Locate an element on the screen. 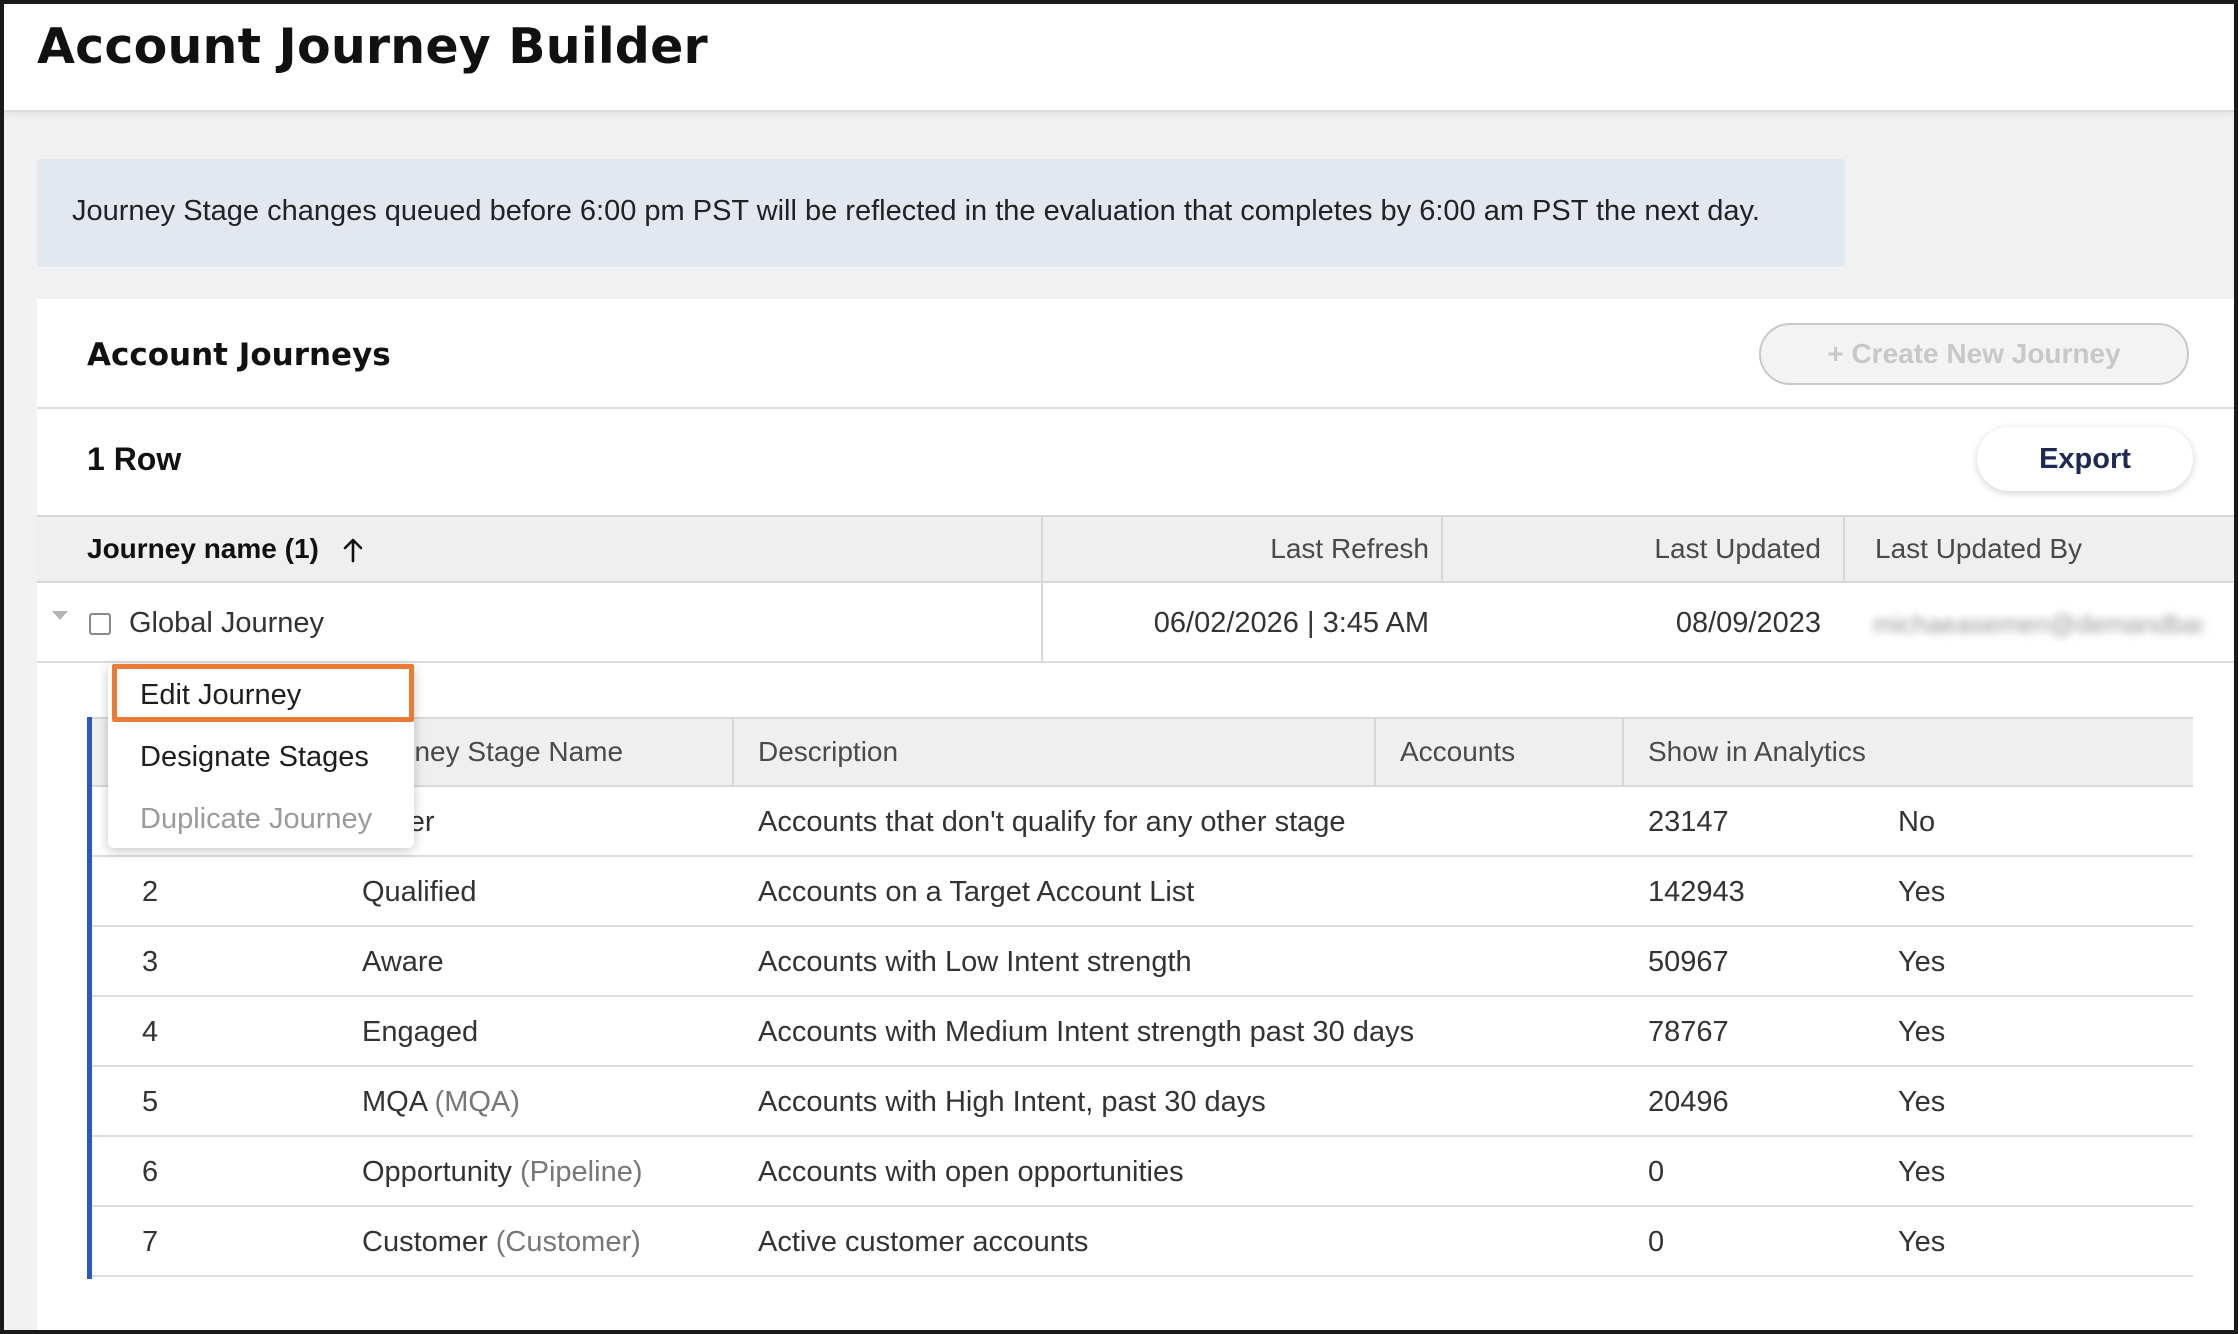  stage-number: 6 is located at coordinates (150, 1172).